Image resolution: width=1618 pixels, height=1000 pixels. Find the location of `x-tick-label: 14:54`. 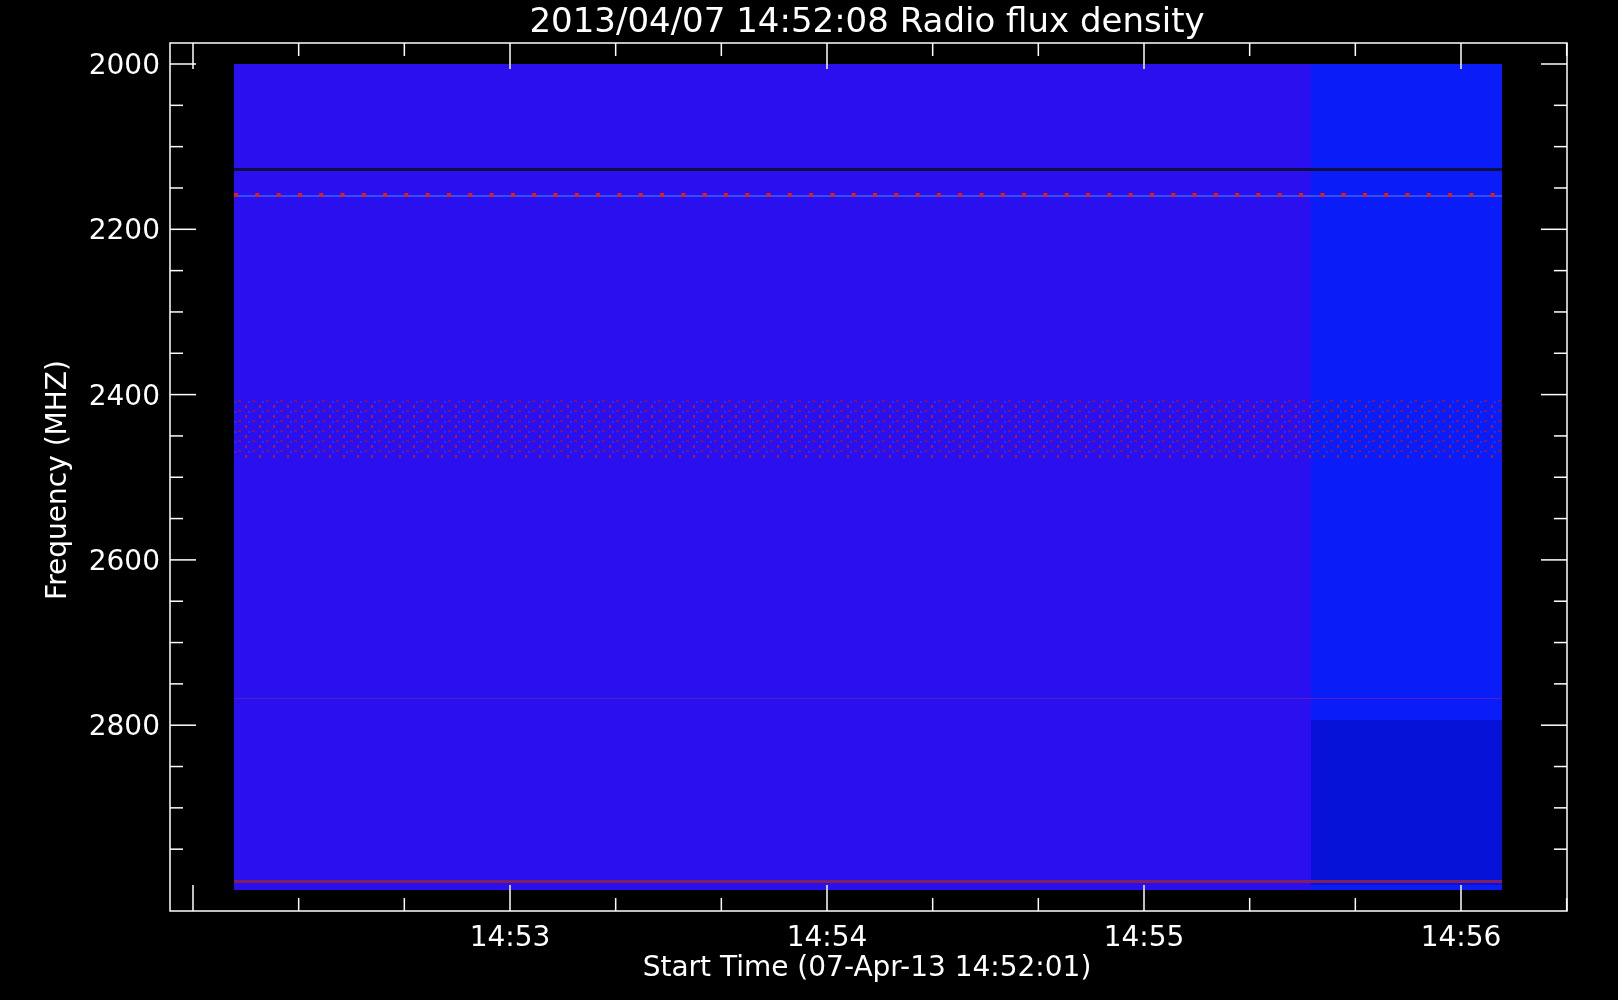

x-tick-label: 14:54 is located at coordinates (827, 936).